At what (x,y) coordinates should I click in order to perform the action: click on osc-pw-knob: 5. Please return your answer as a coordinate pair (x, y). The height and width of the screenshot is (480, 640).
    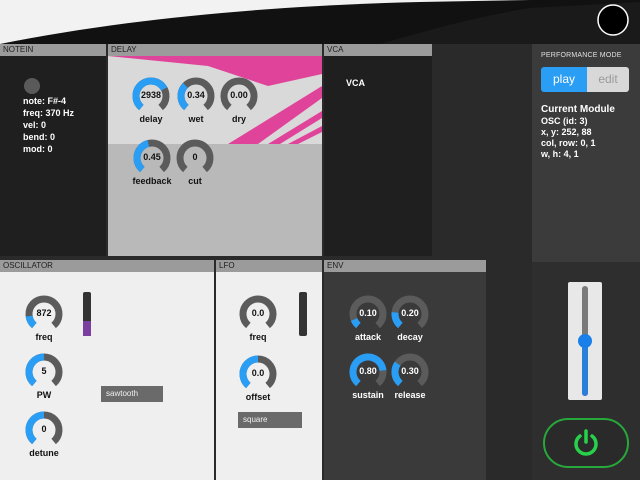
    Looking at the image, I should click on (44, 372).